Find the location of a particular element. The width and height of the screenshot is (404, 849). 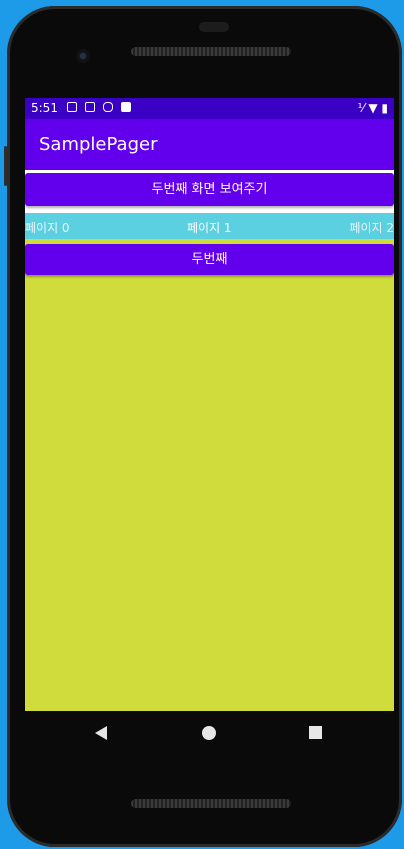

pager-tab-strip: 페이지 0 페이지 1 페이지 2 is located at coordinates (209, 226).